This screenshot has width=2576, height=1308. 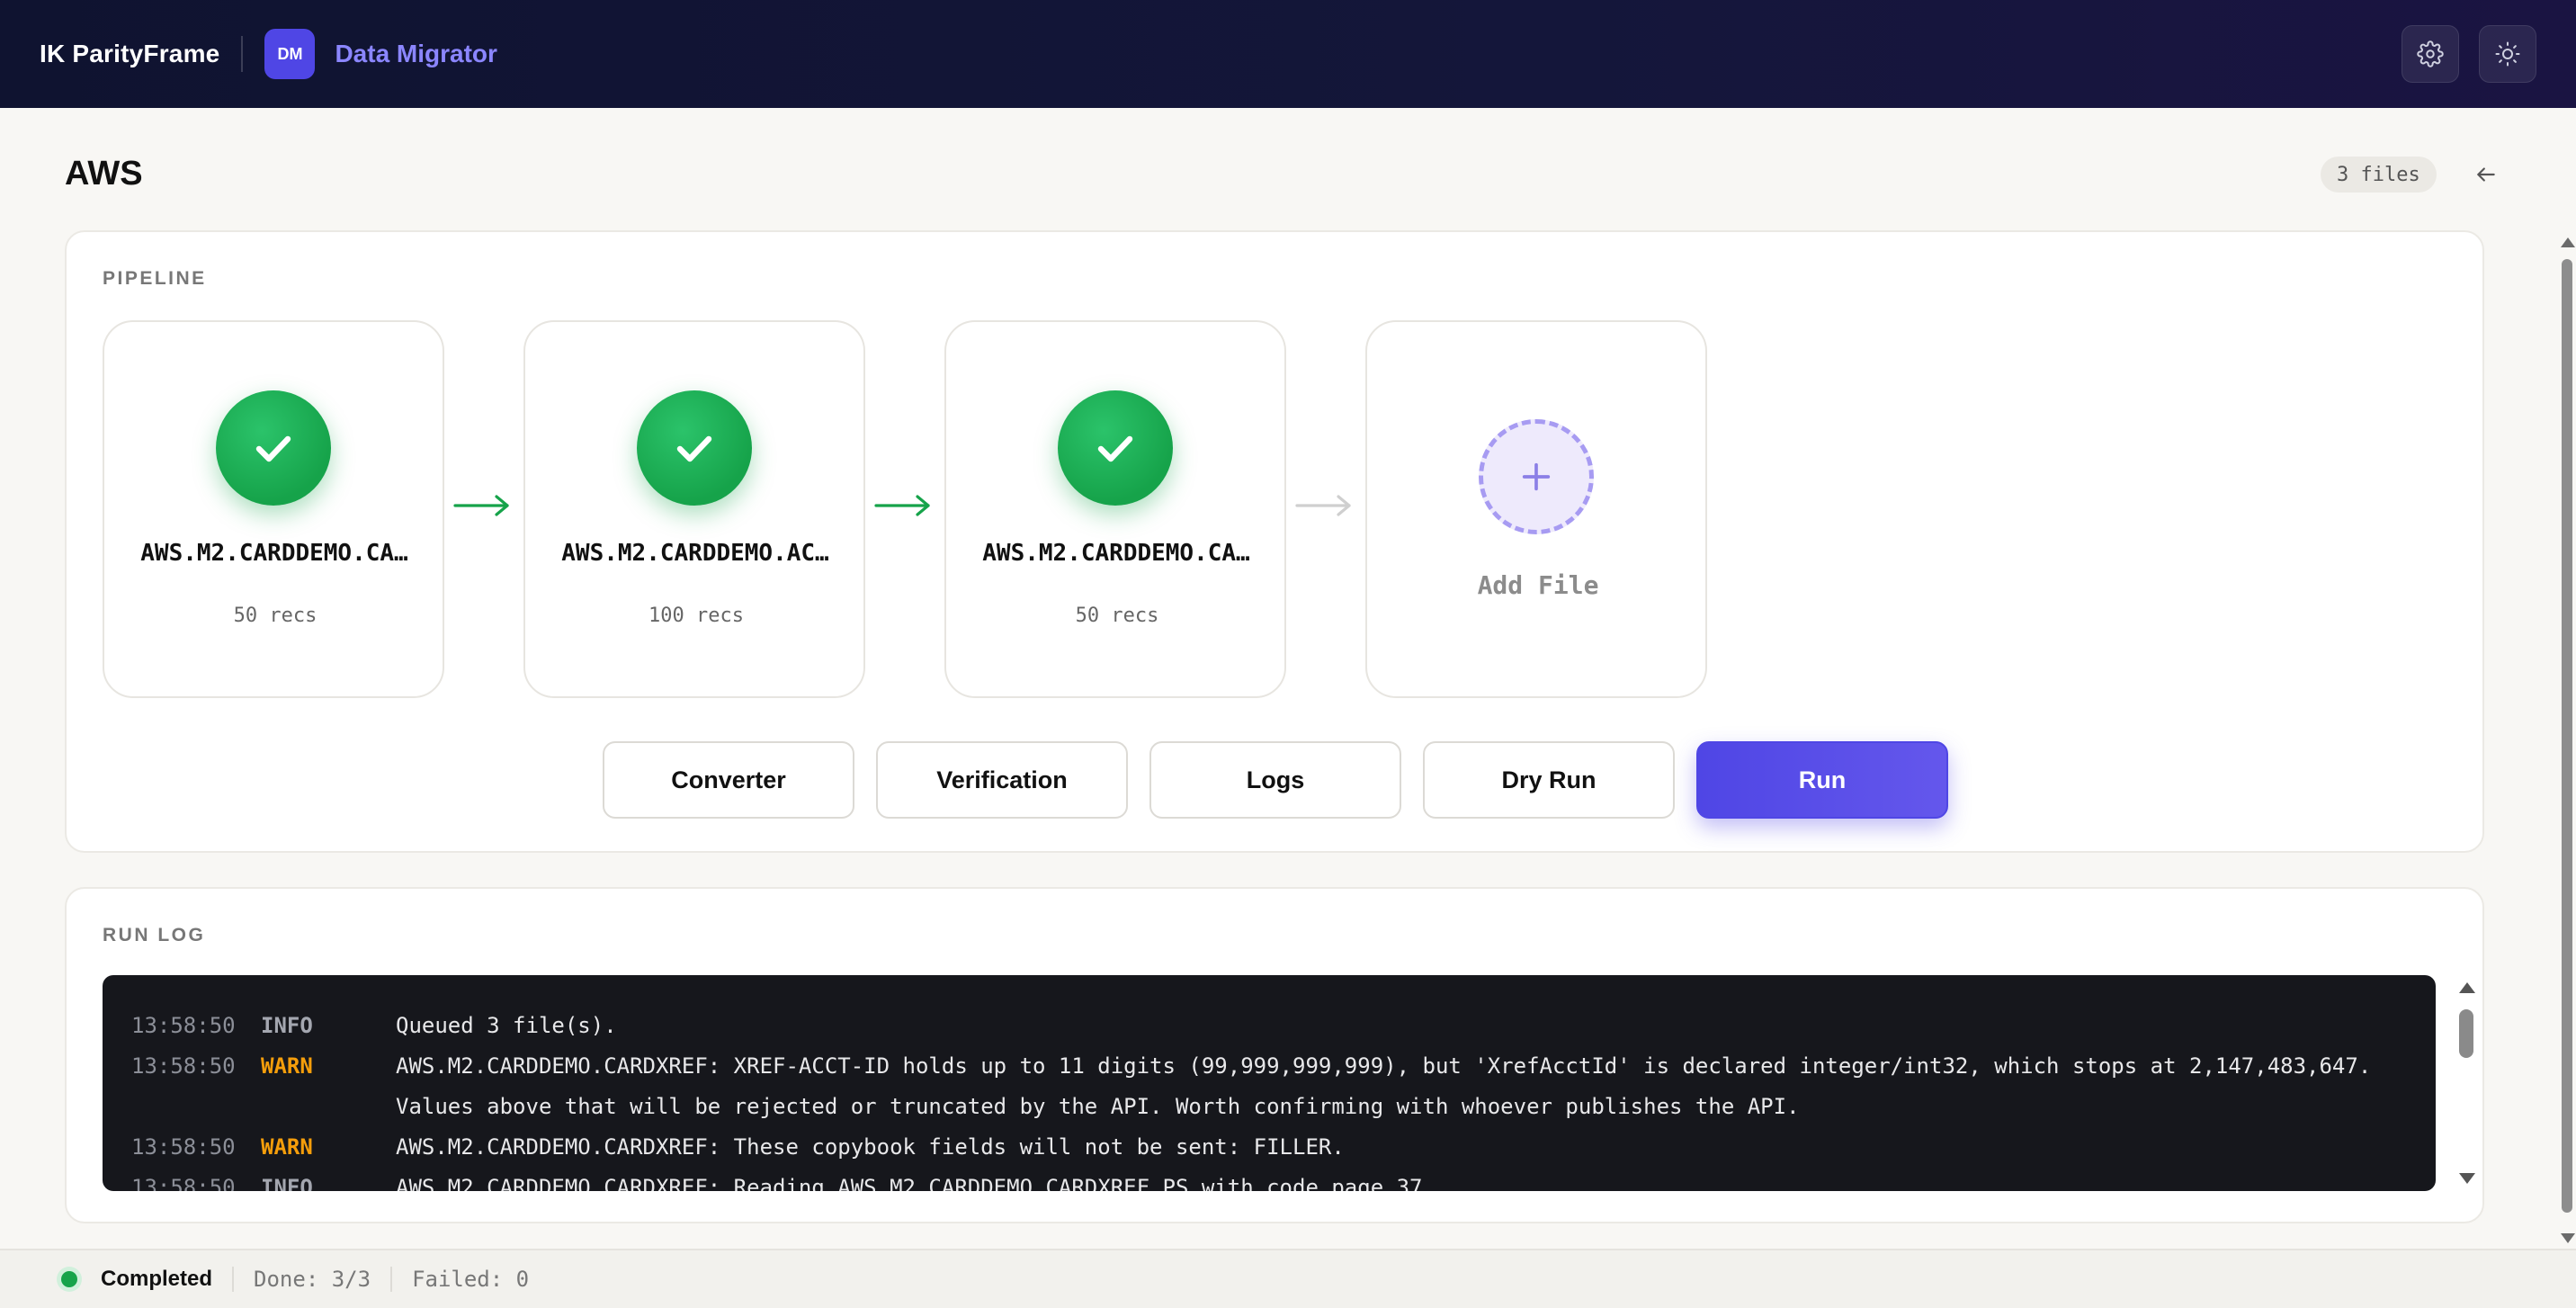 What do you see at coordinates (694, 509) in the screenshot?
I see `pipeline-step: AWS.M2.CARDDEMO.AC… 100 recs` at bounding box center [694, 509].